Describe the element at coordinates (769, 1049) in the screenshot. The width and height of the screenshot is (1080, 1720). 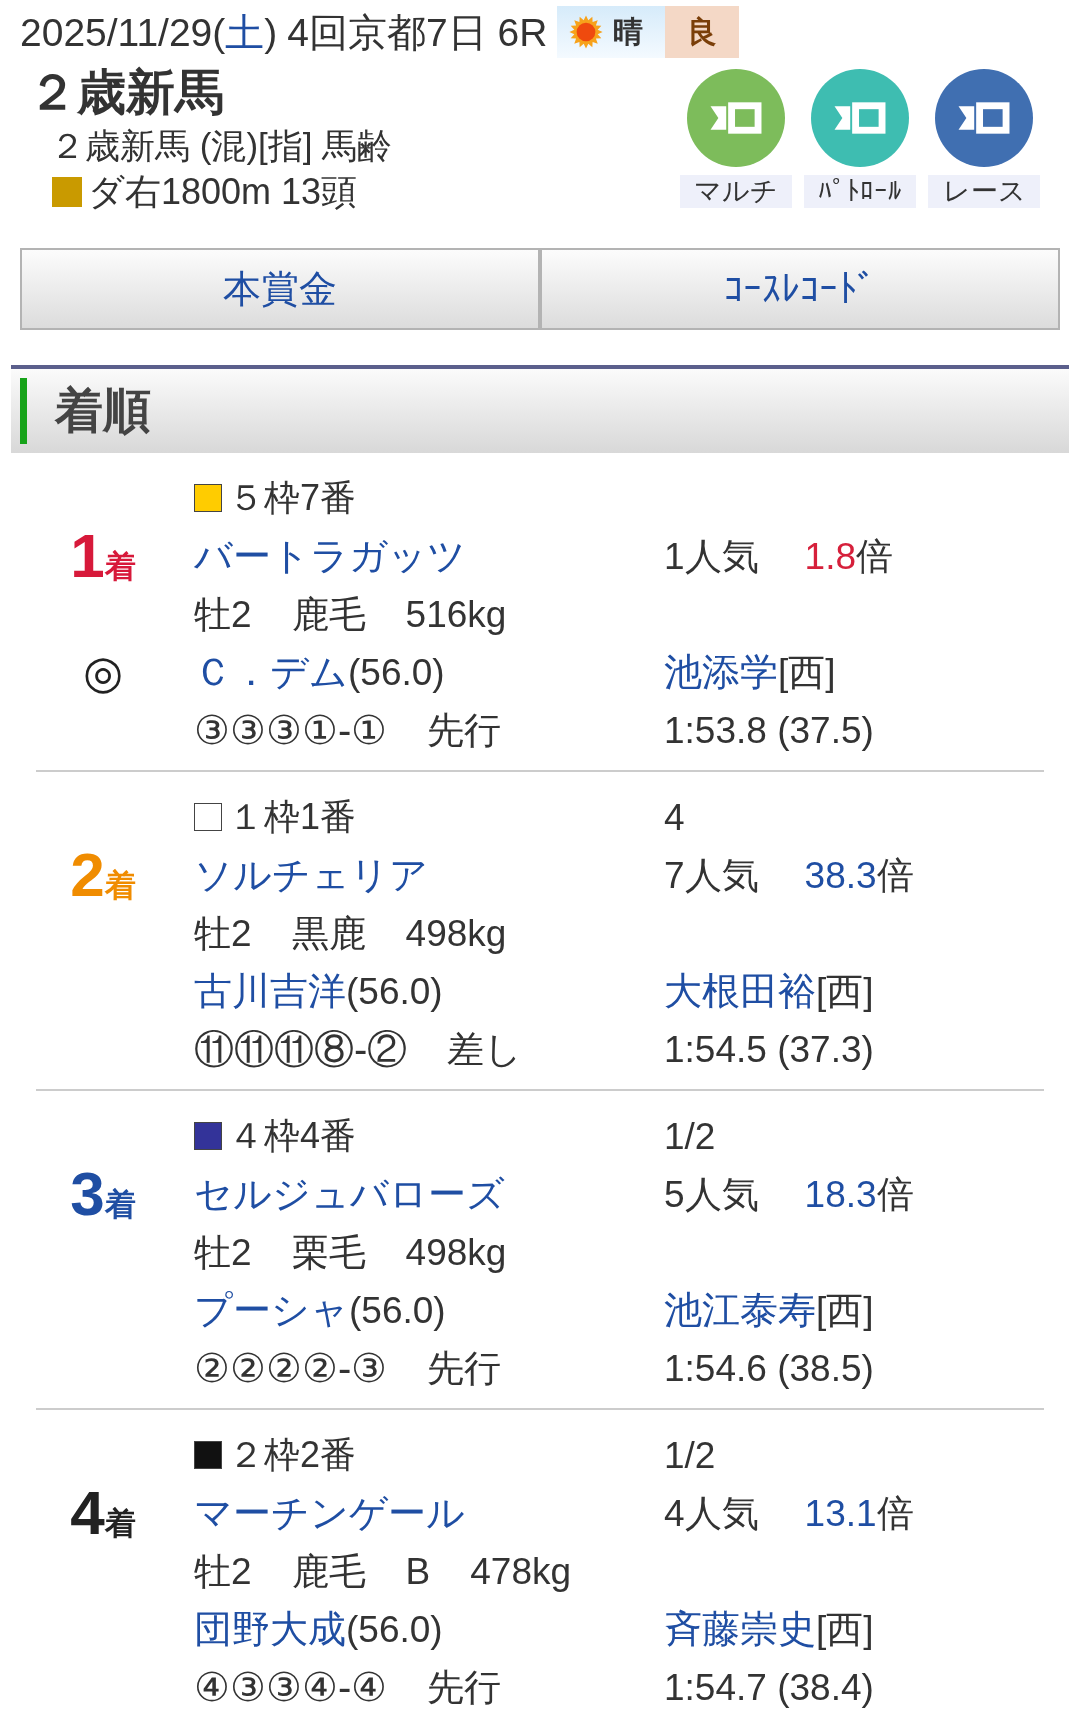
I see `finish-time: 1:54.5 (37.3)` at that location.